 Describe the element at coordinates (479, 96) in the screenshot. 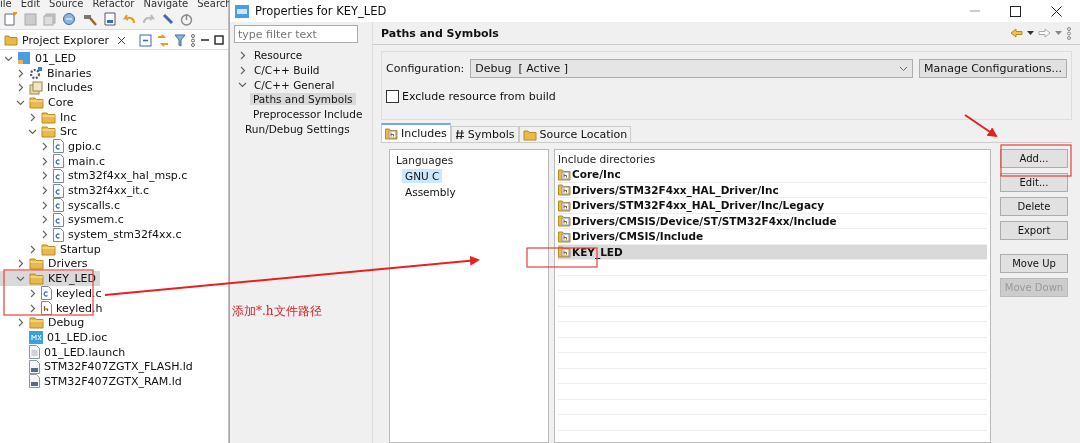

I see `checkbox-label: Exclude resource from build` at that location.